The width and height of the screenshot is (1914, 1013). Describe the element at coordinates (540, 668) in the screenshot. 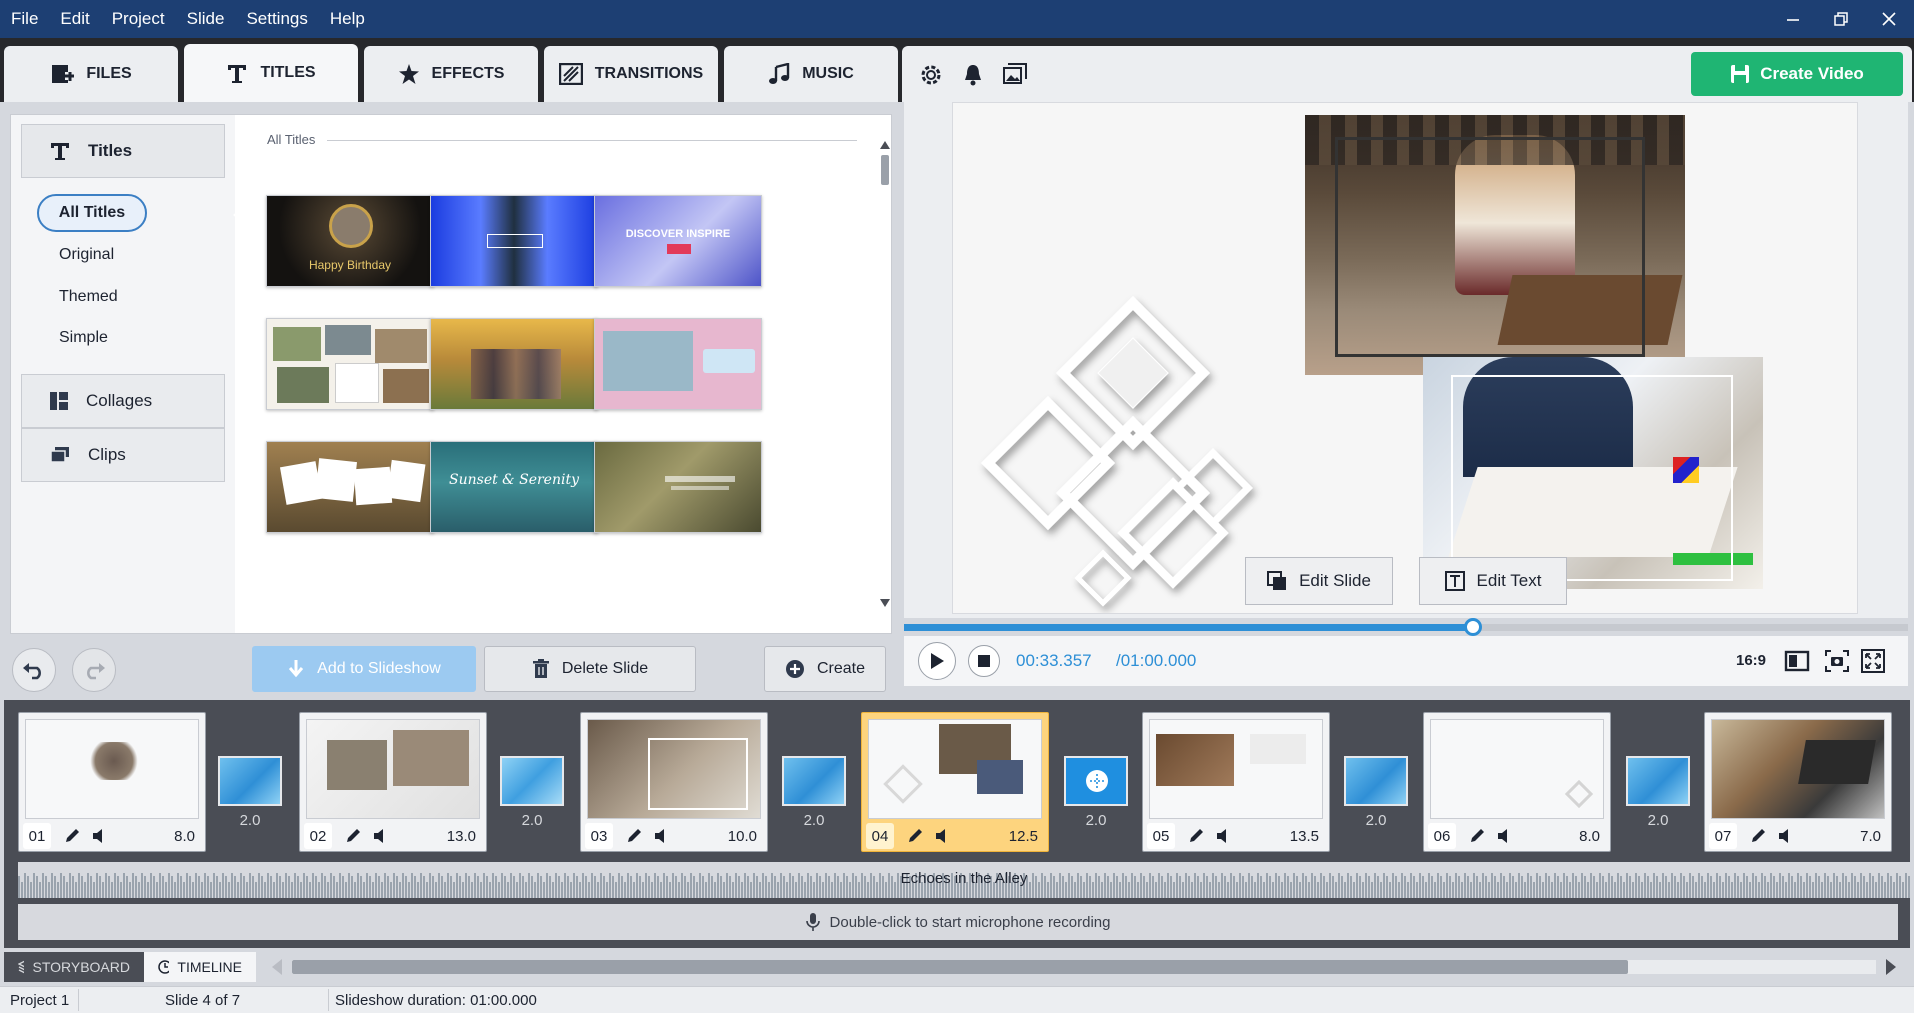

I see `trash-icon` at that location.